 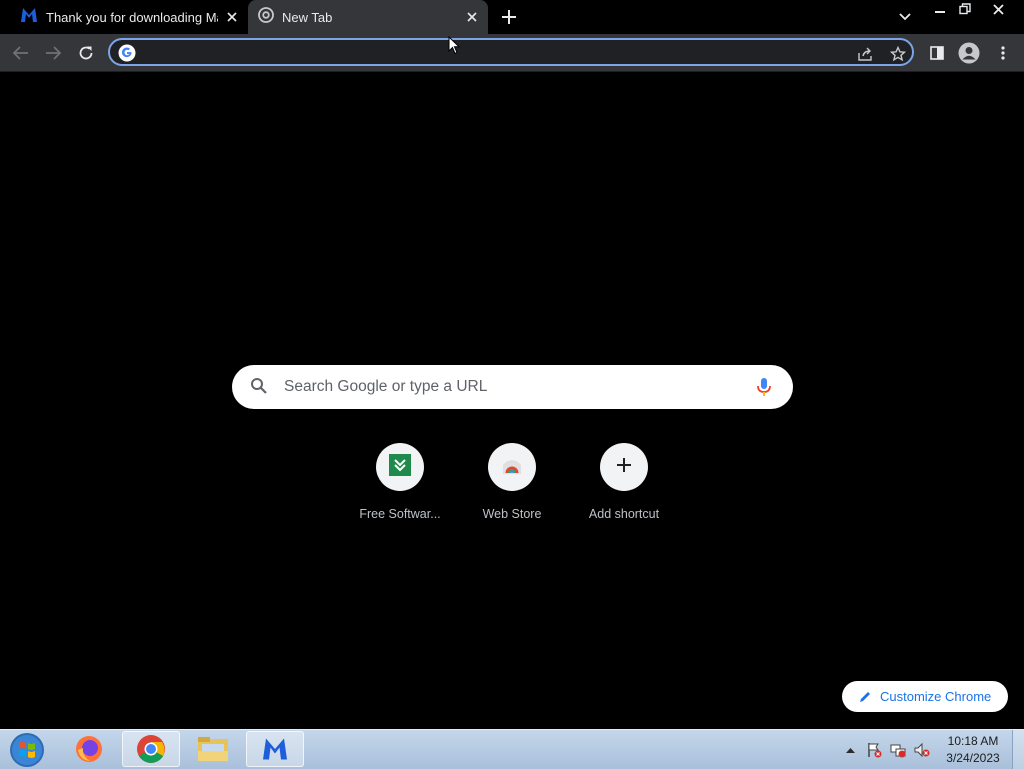 I want to click on forward-button, so click(x=53, y=53).